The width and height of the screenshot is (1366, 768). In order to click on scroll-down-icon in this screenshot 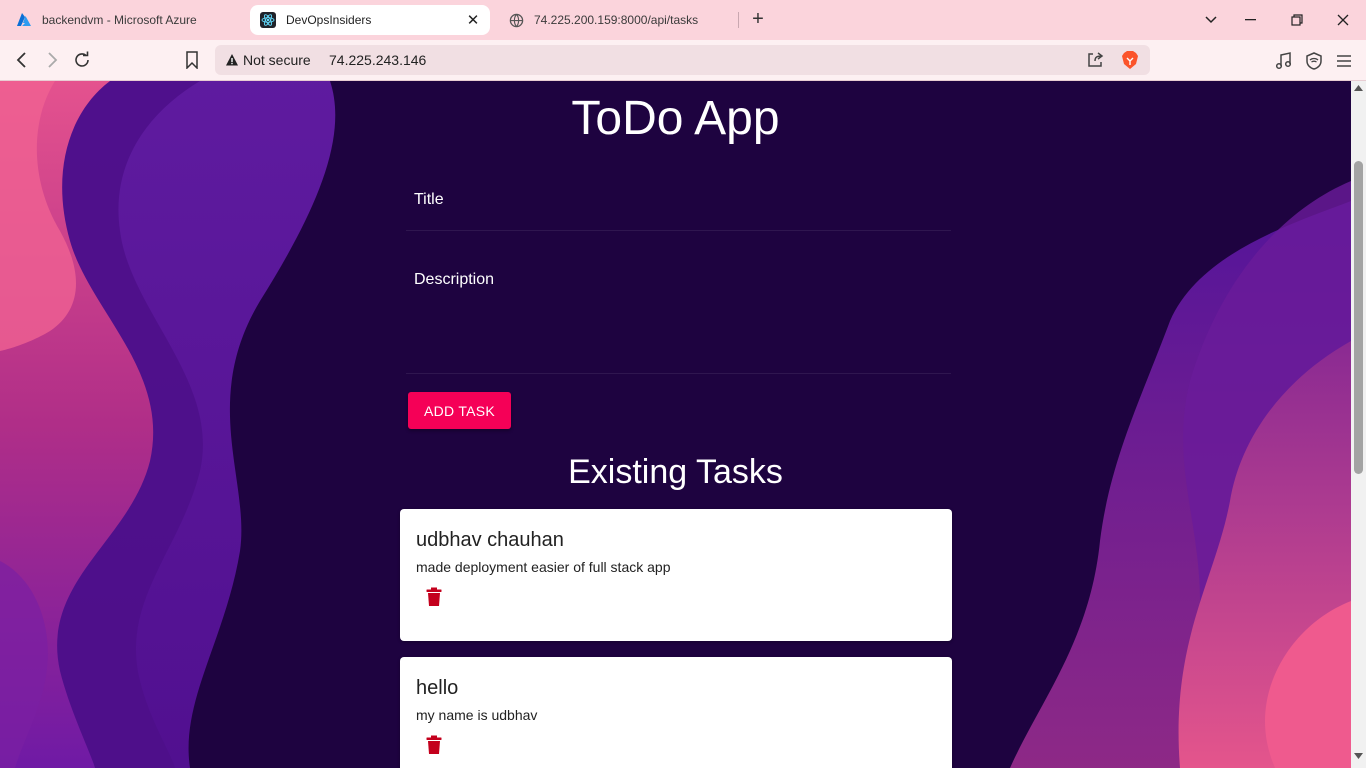, I will do `click(1358, 756)`.